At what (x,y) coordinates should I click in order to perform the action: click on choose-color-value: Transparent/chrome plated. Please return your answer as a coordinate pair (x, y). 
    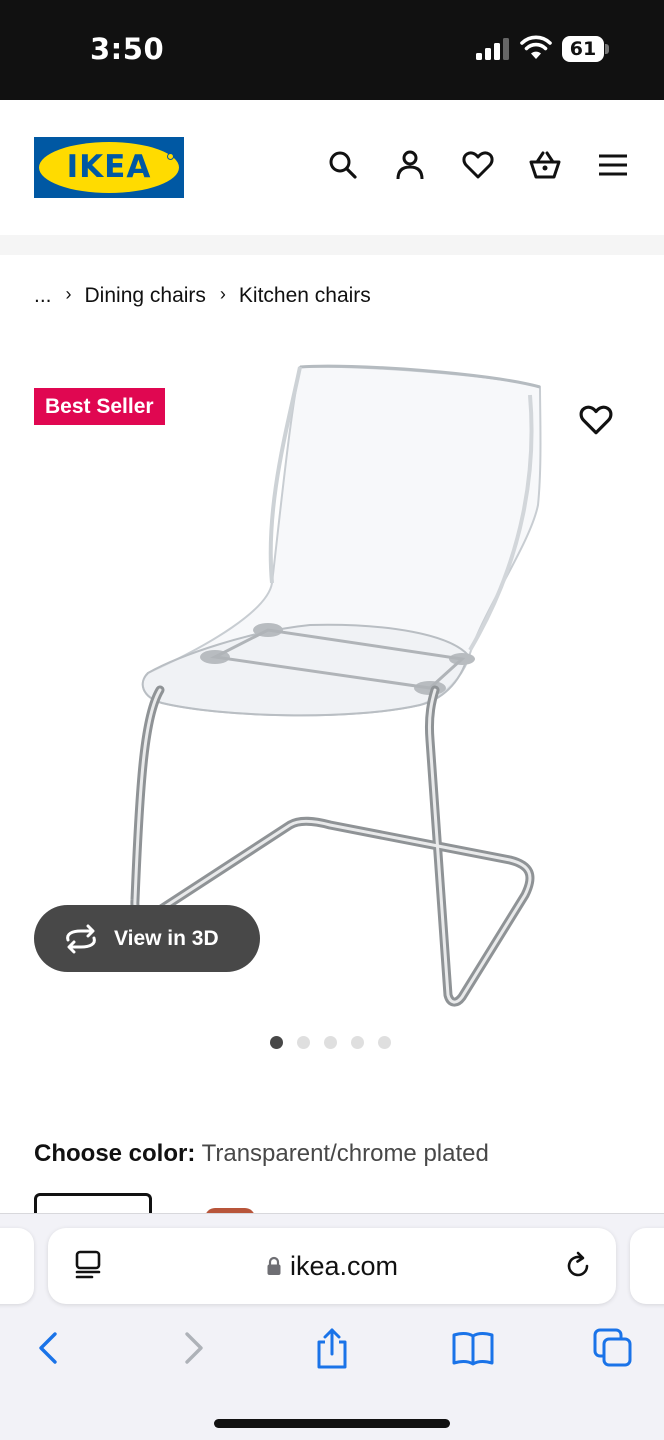
    Looking at the image, I should click on (345, 1153).